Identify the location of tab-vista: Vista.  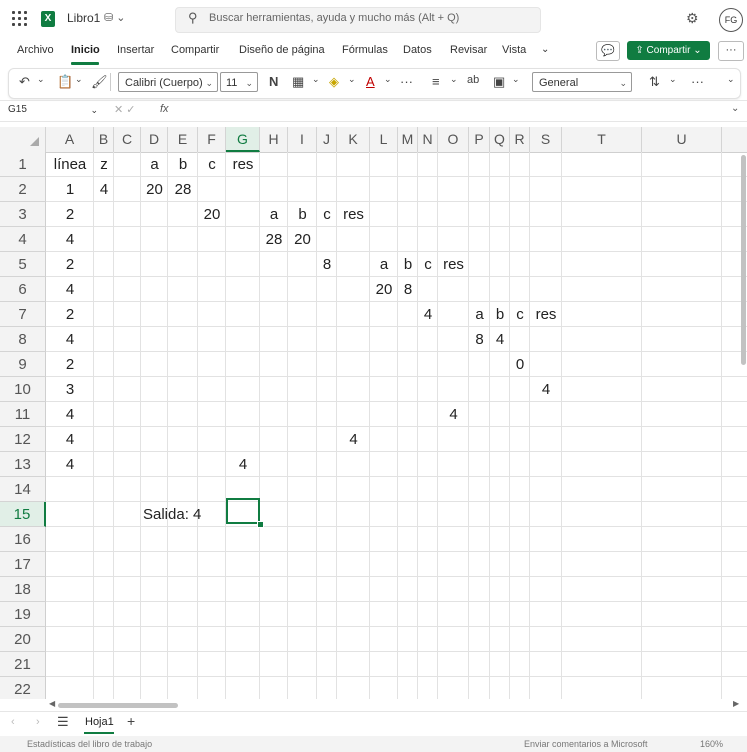
(514, 50).